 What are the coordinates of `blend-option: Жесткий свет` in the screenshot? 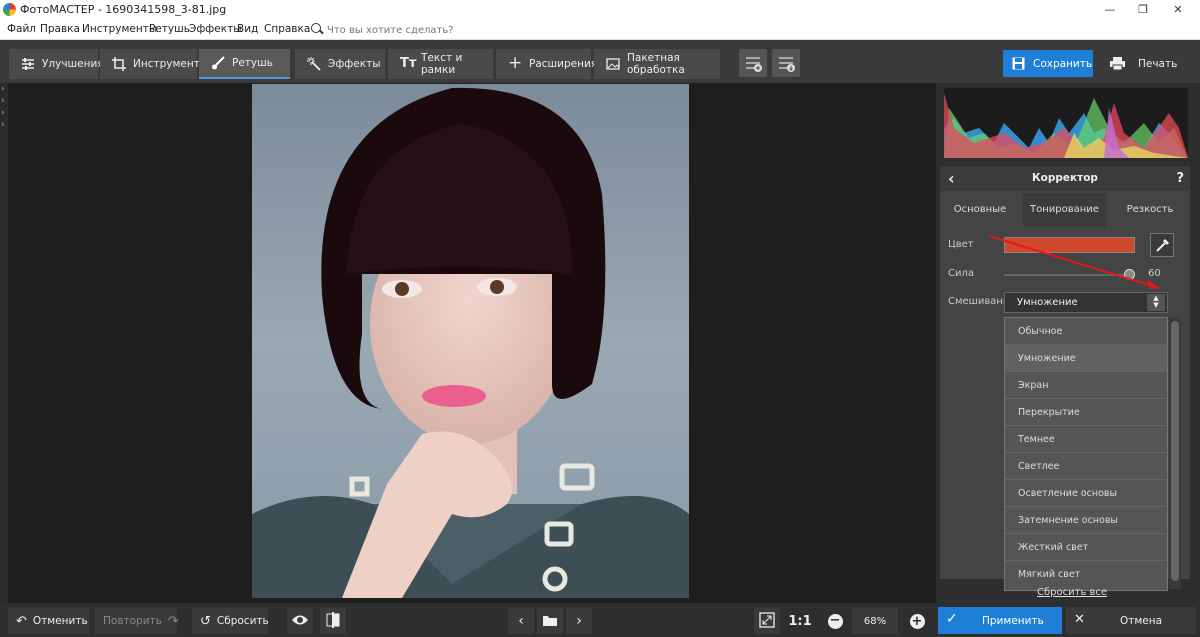 It's located at (1086, 547).